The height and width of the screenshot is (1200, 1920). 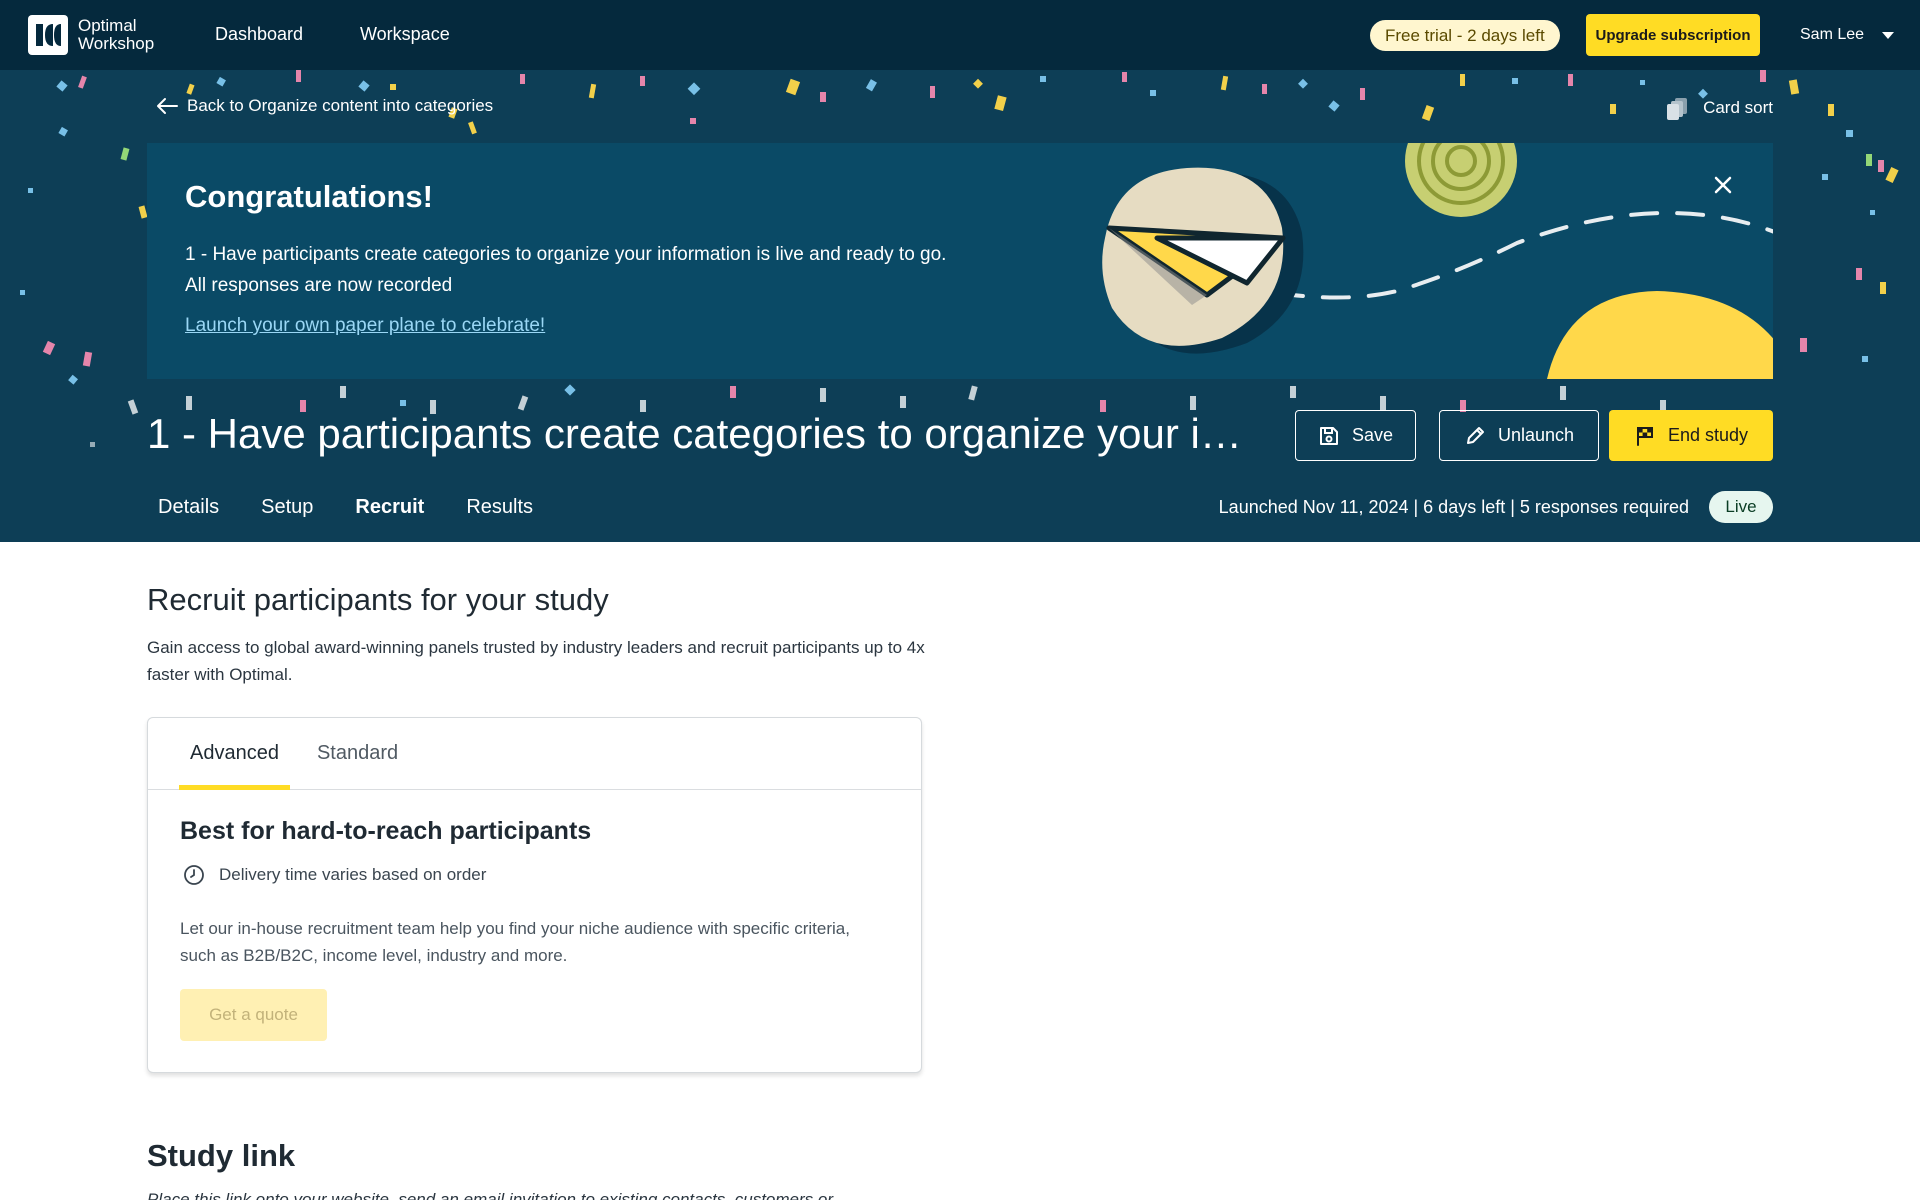 What do you see at coordinates (1708, 435) in the screenshot?
I see `end-study-button-label: End study` at bounding box center [1708, 435].